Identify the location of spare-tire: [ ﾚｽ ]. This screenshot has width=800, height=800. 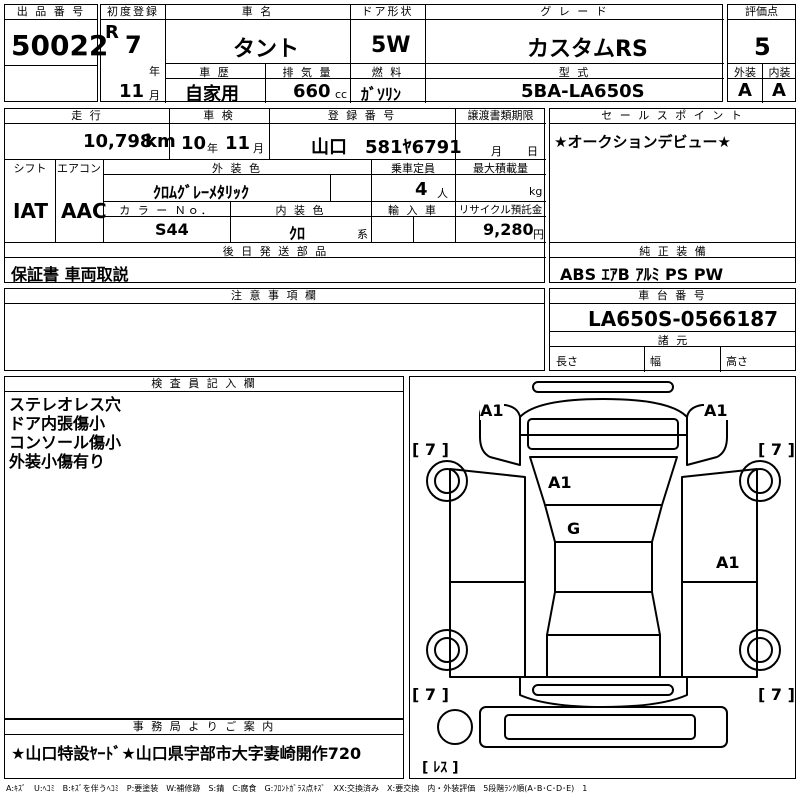
(440, 767).